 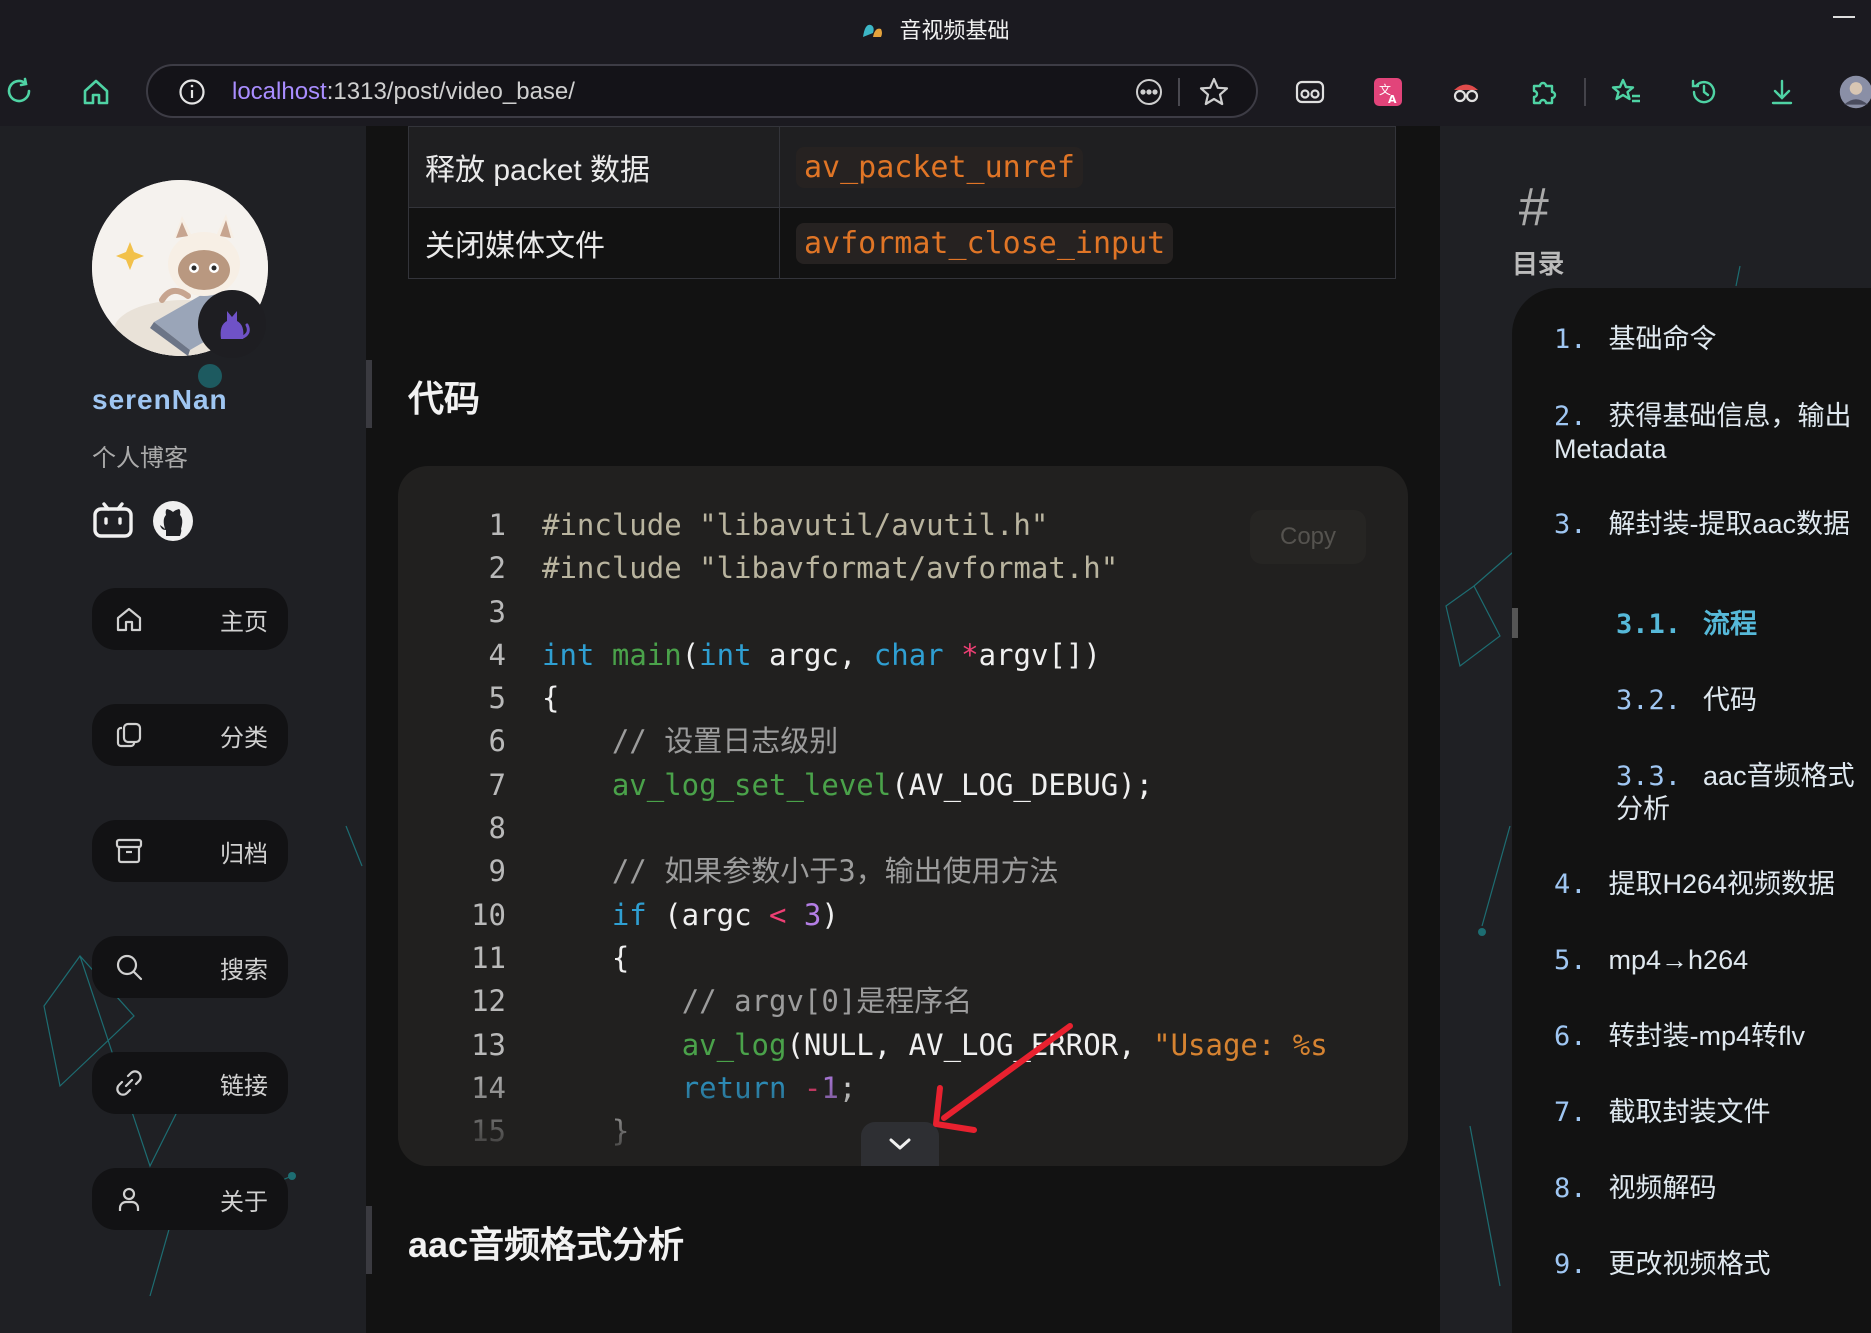 I want to click on reload-icon, so click(x=19, y=90).